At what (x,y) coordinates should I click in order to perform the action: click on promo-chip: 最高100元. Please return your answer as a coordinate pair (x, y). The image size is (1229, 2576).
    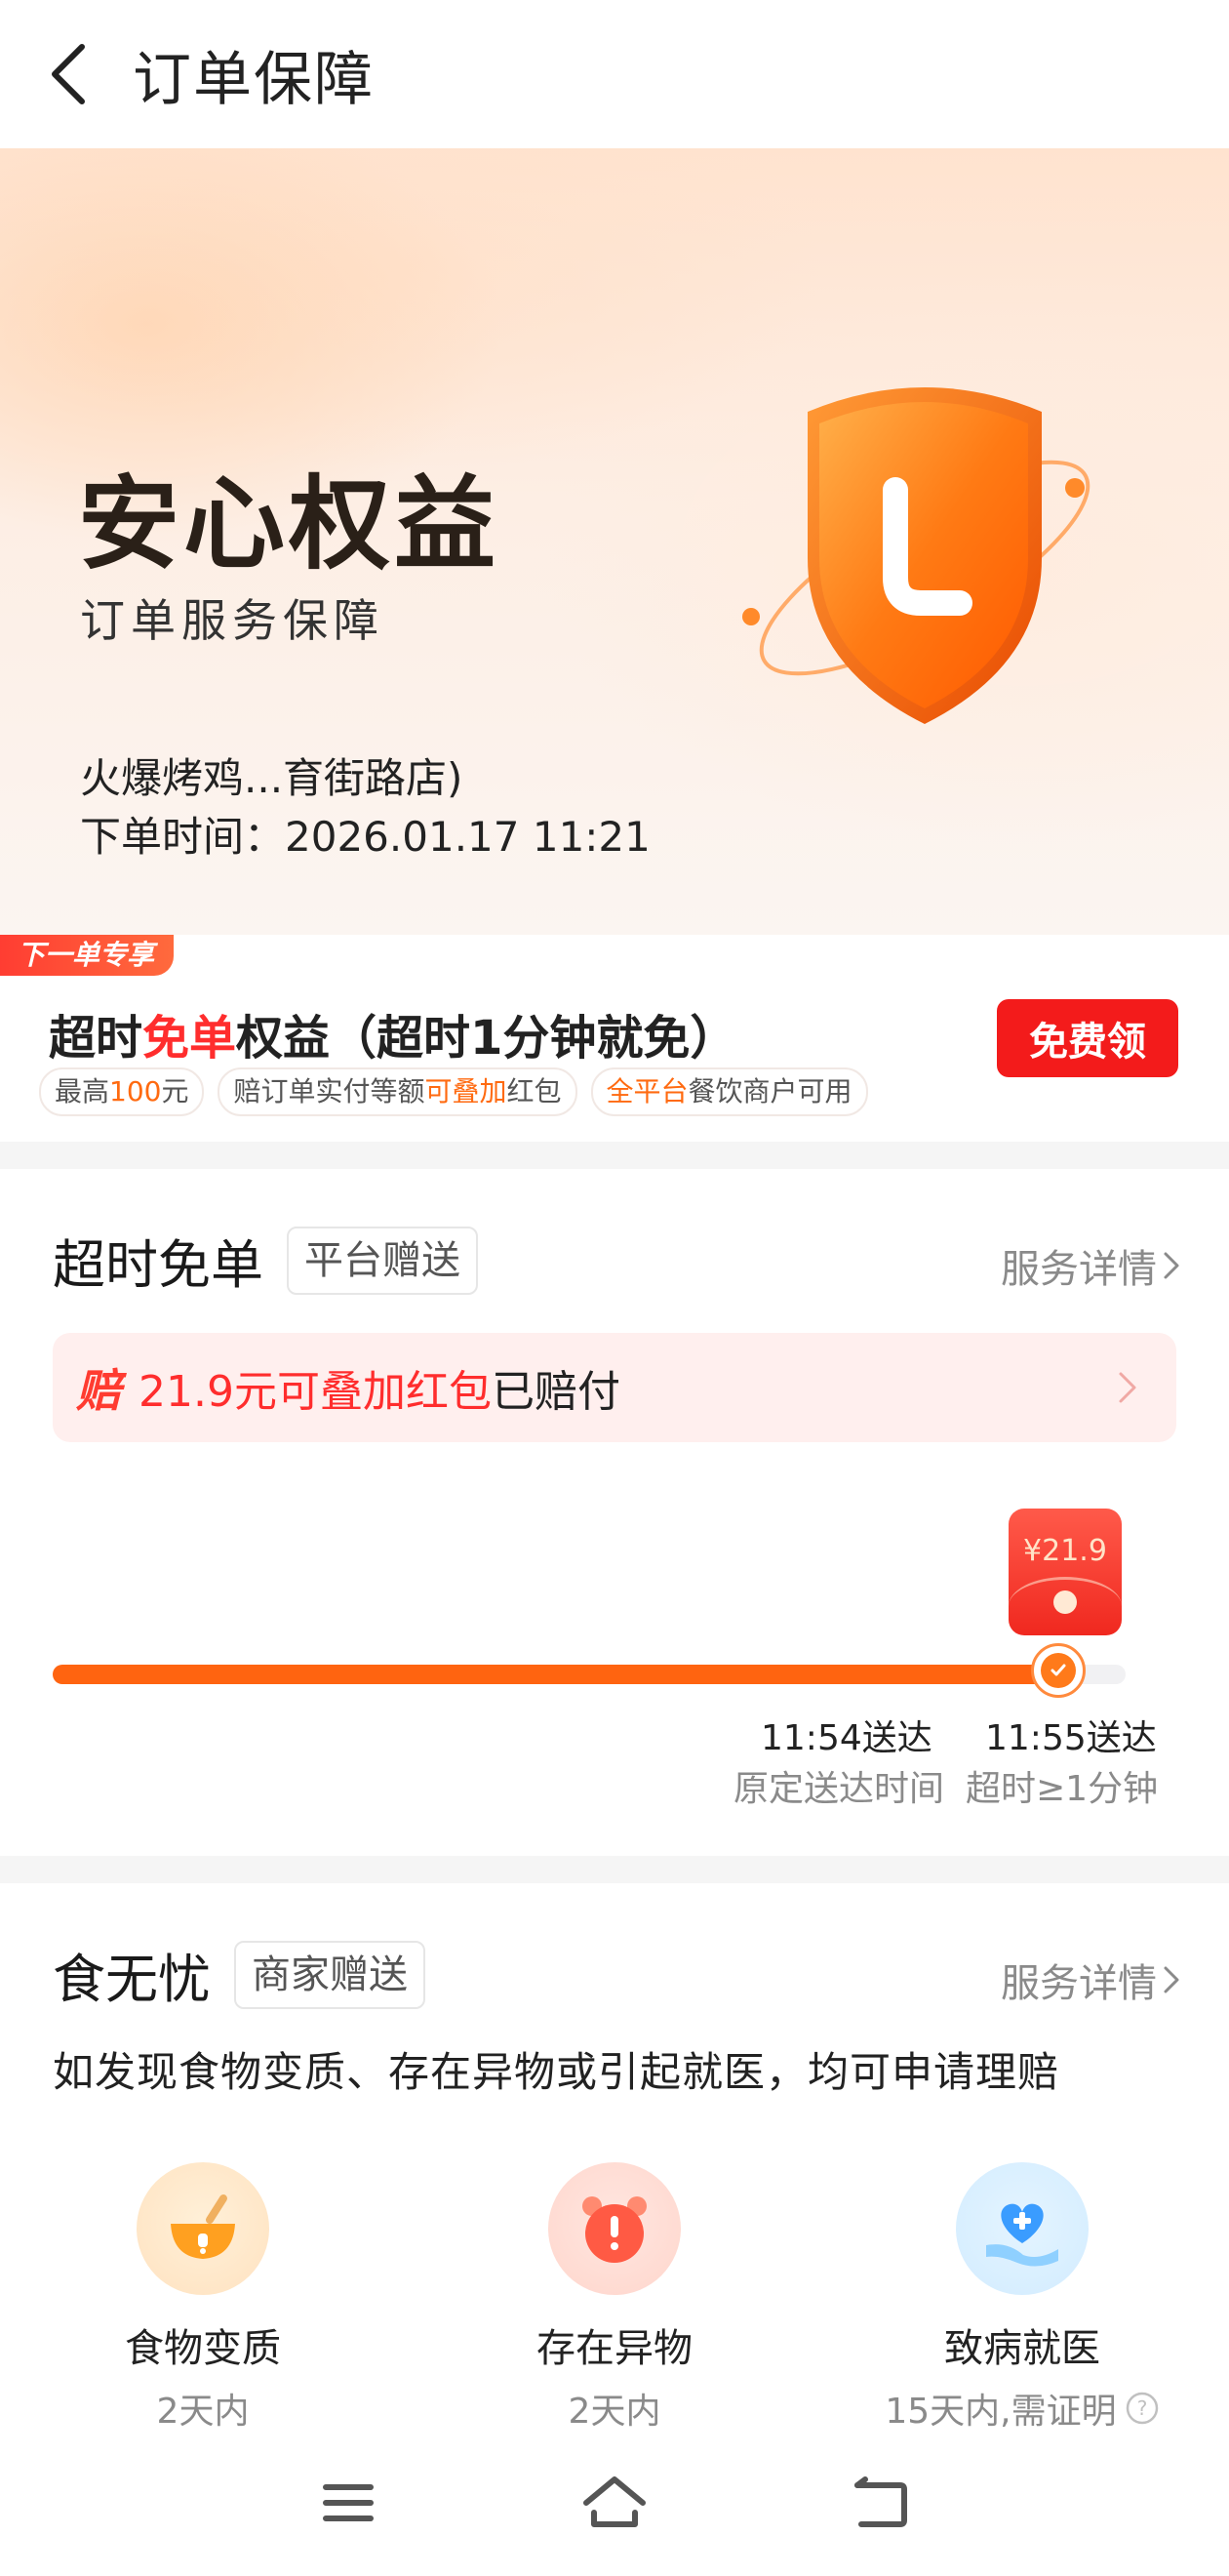
    Looking at the image, I should click on (122, 1091).